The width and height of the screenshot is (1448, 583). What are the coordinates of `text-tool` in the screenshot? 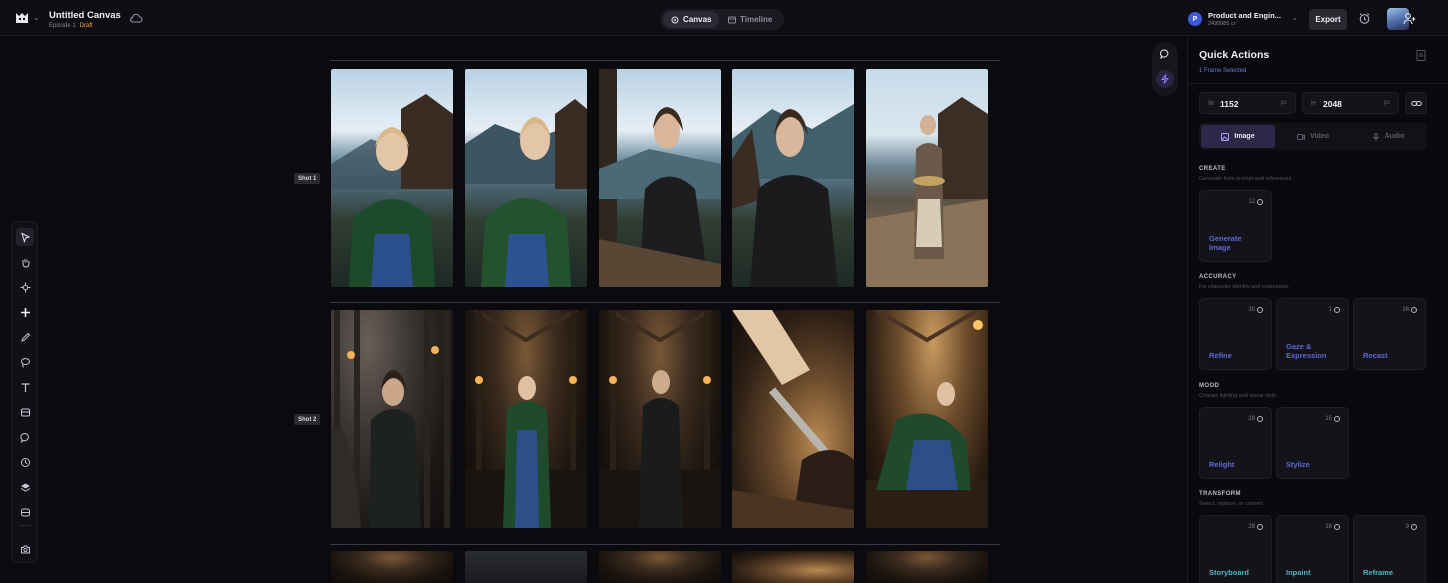 It's located at (25, 387).